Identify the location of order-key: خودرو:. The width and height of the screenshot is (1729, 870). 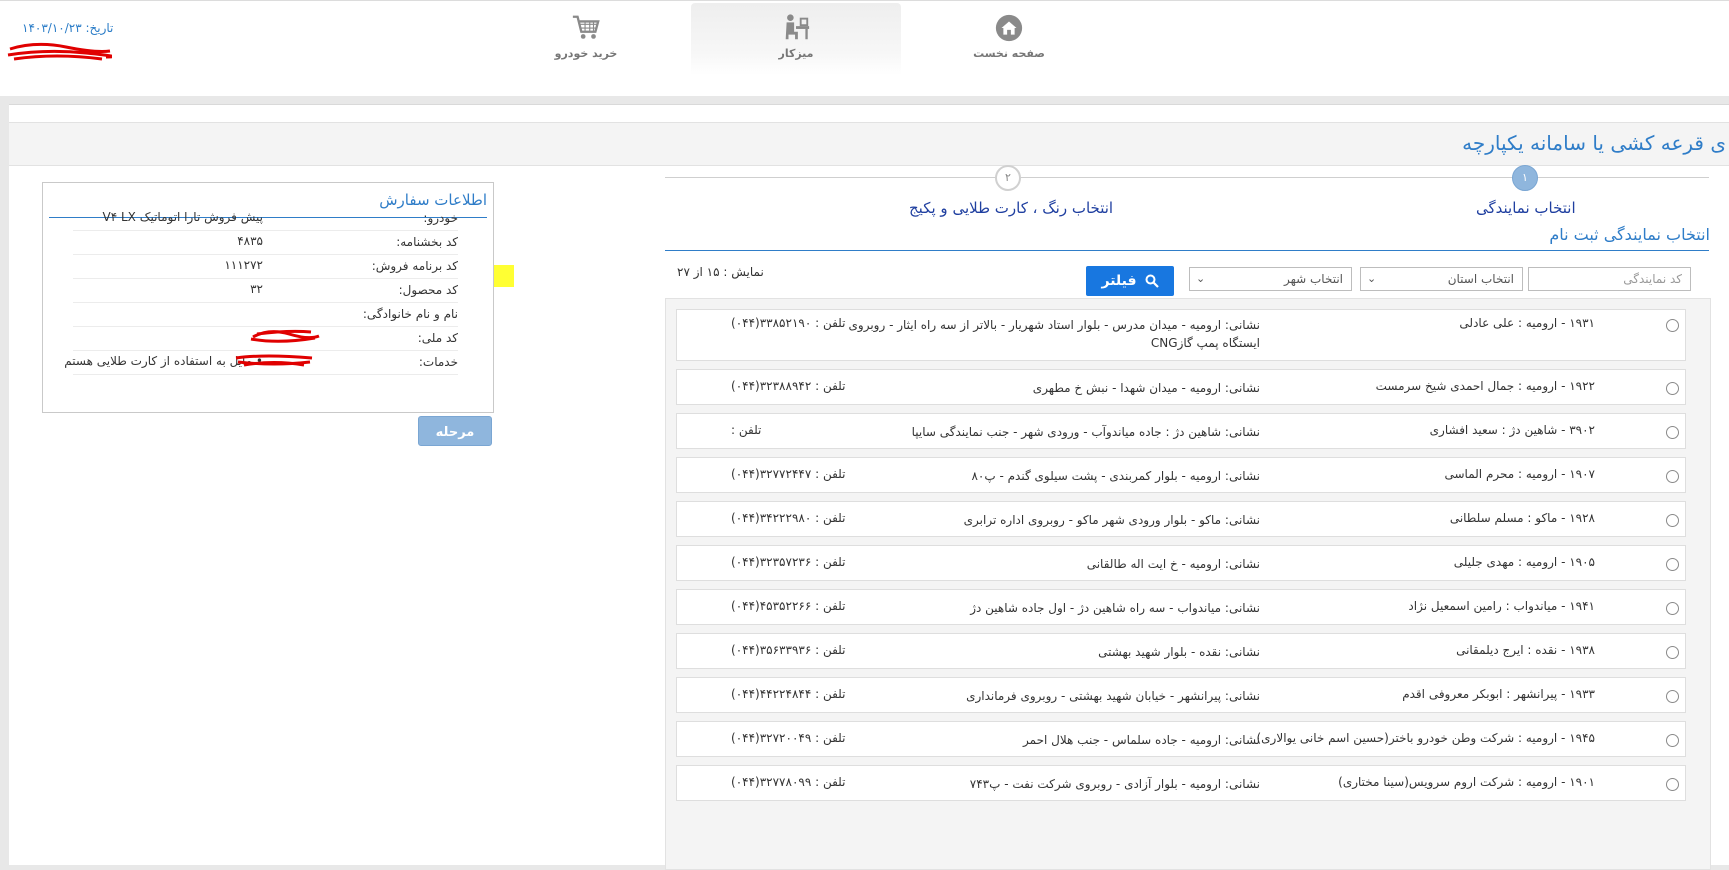
(440, 218).